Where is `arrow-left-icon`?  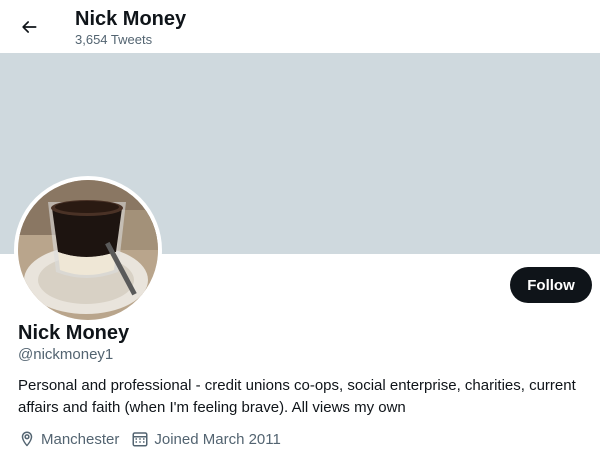 arrow-left-icon is located at coordinates (29, 27).